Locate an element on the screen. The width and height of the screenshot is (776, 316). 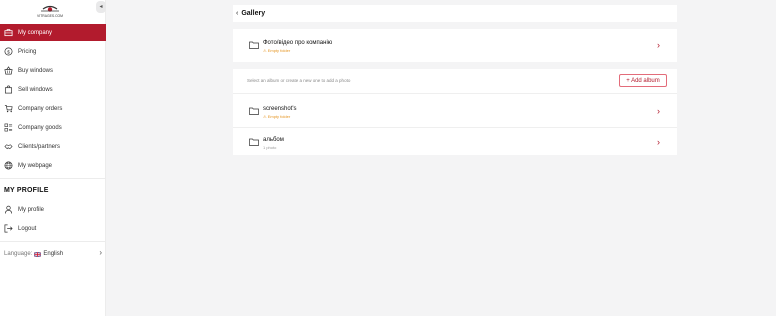
sidebar-item-my-company: My company is located at coordinates (53, 32).